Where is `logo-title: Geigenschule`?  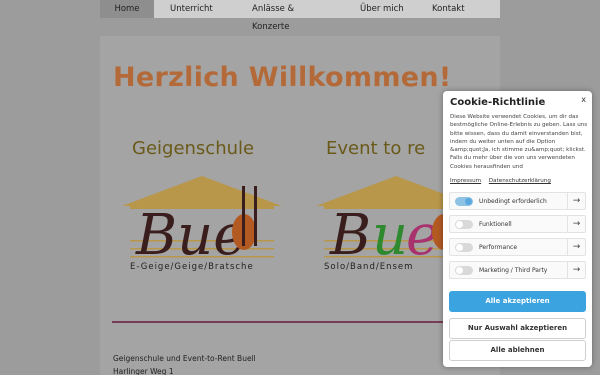 logo-title: Geigenschule is located at coordinates (193, 148).